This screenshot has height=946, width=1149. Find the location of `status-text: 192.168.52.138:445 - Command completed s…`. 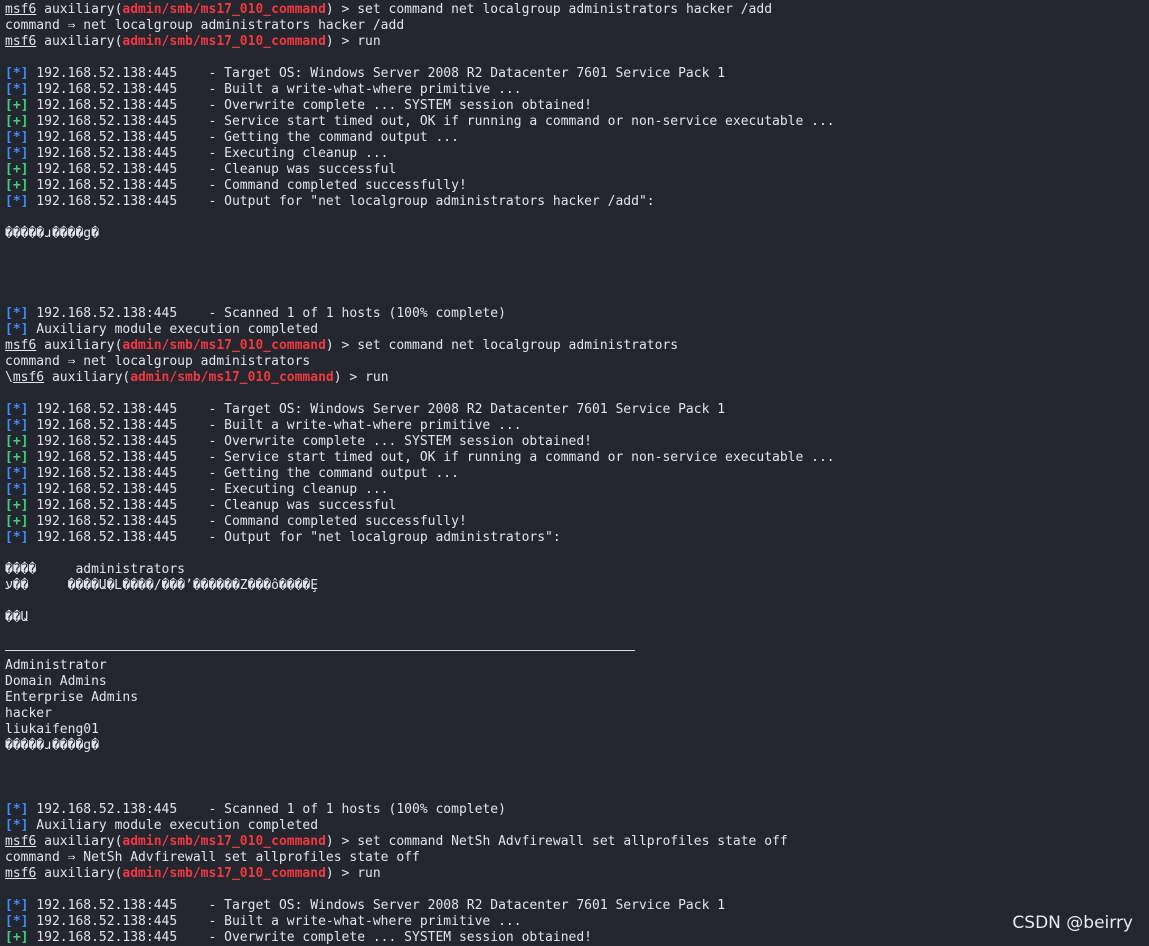

status-text: 192.168.52.138:445 - Command completed s… is located at coordinates (247, 185).